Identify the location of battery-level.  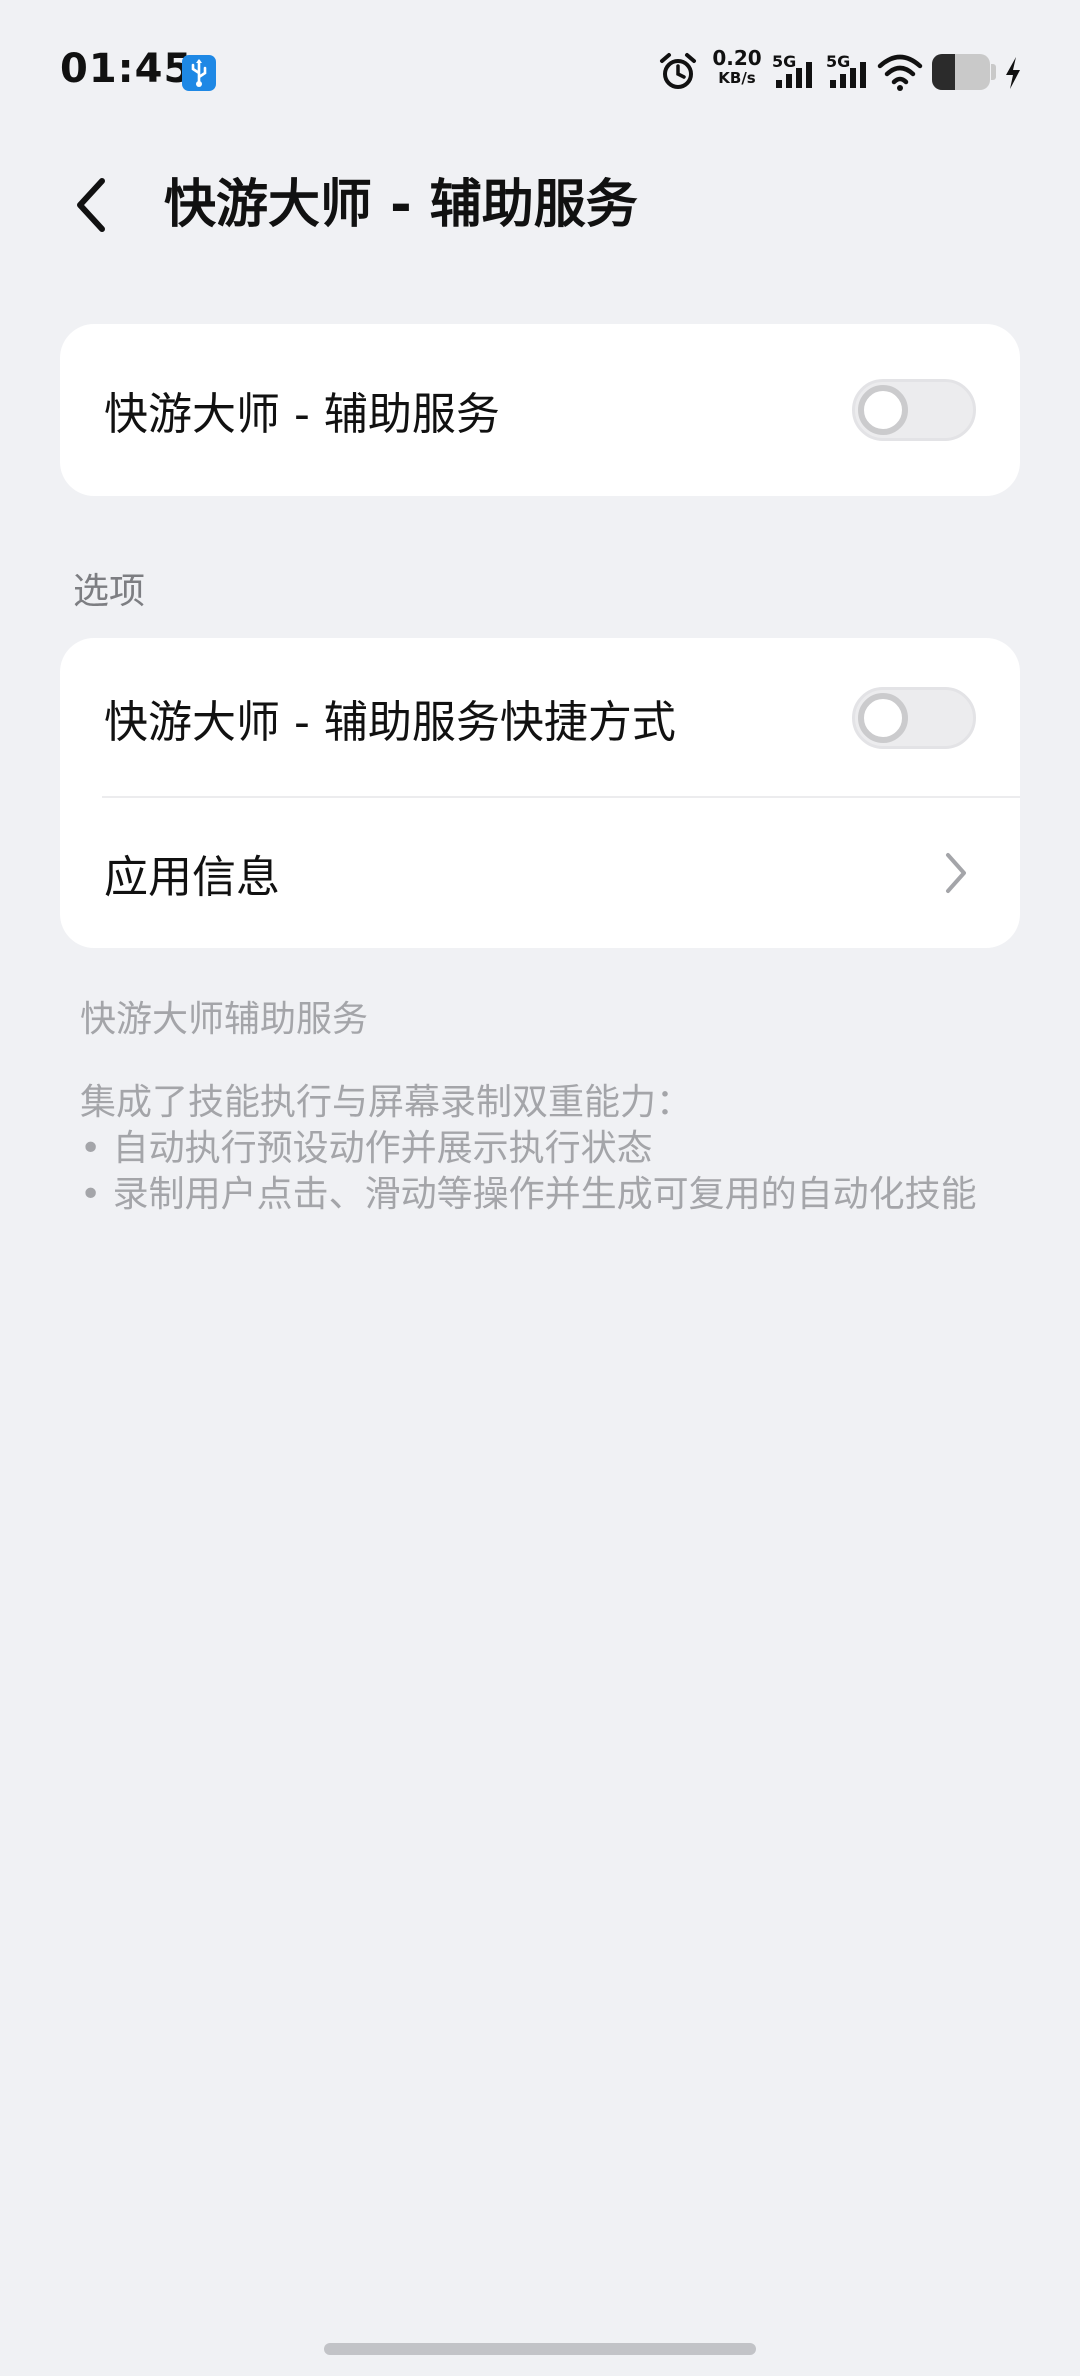
(944, 72).